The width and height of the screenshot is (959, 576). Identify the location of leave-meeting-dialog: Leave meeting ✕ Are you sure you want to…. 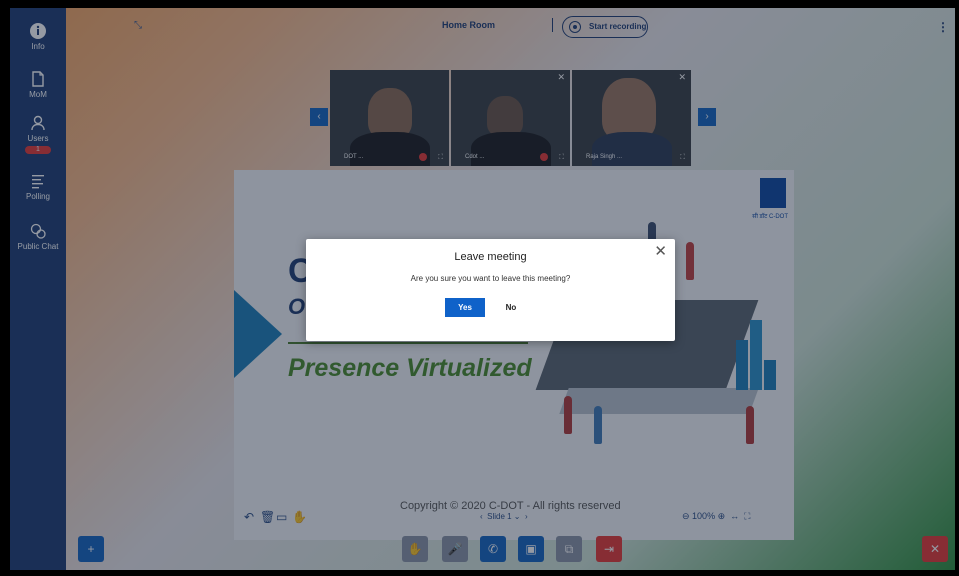
(490, 290).